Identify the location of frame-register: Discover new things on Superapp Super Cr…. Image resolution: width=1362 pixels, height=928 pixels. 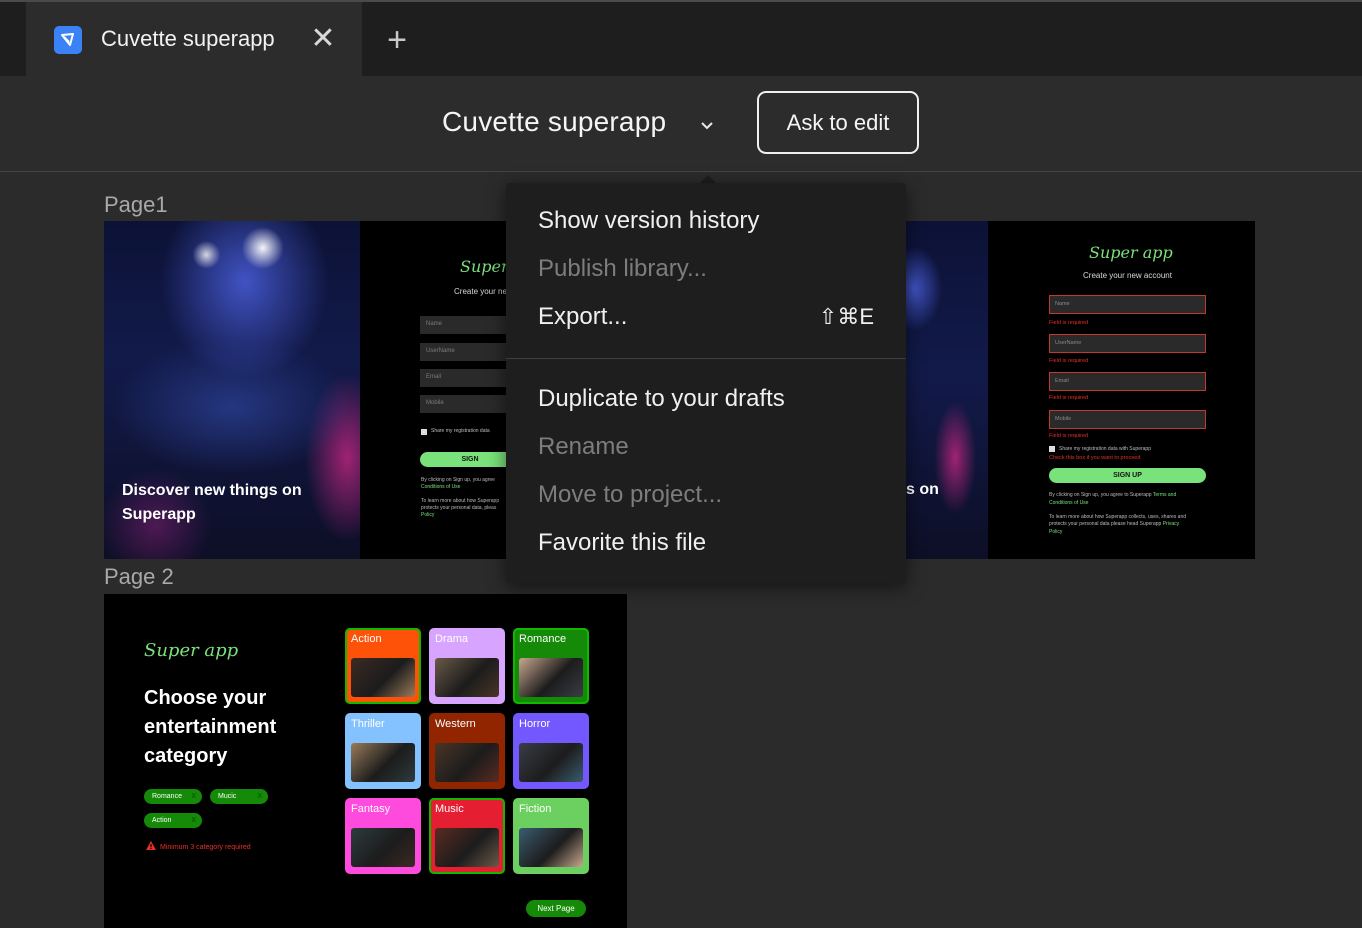
(305, 390).